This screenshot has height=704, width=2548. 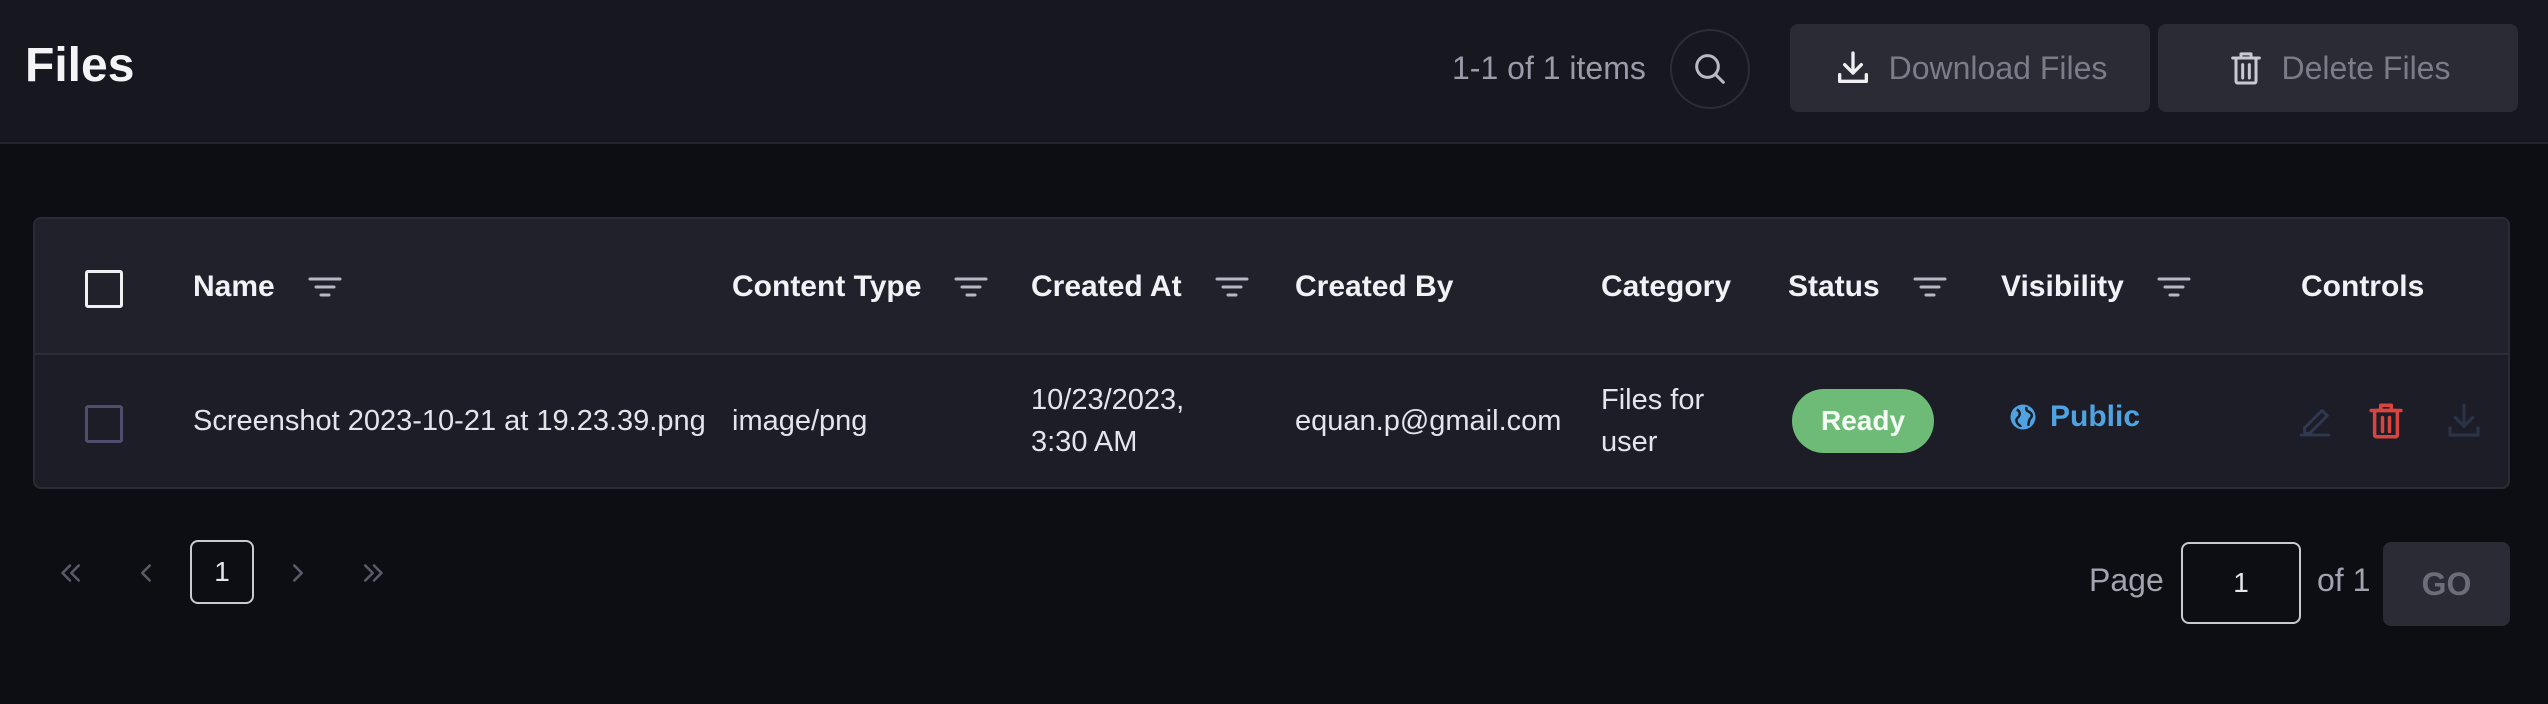 I want to click on items-count: 1-1 of 1 items, so click(x=1549, y=68).